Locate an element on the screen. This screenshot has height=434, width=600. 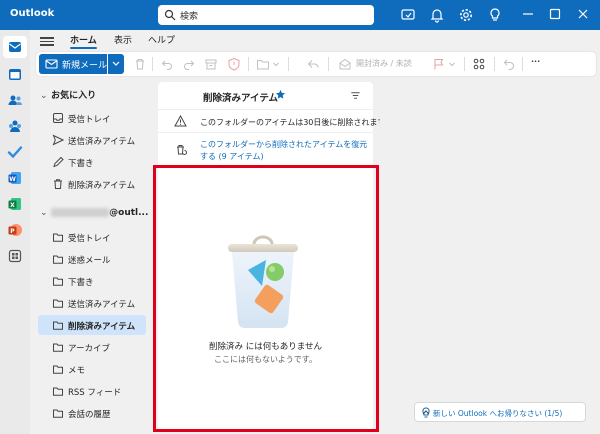
empty-state-subtitle: ここには何もないようです。 is located at coordinates (265, 359).